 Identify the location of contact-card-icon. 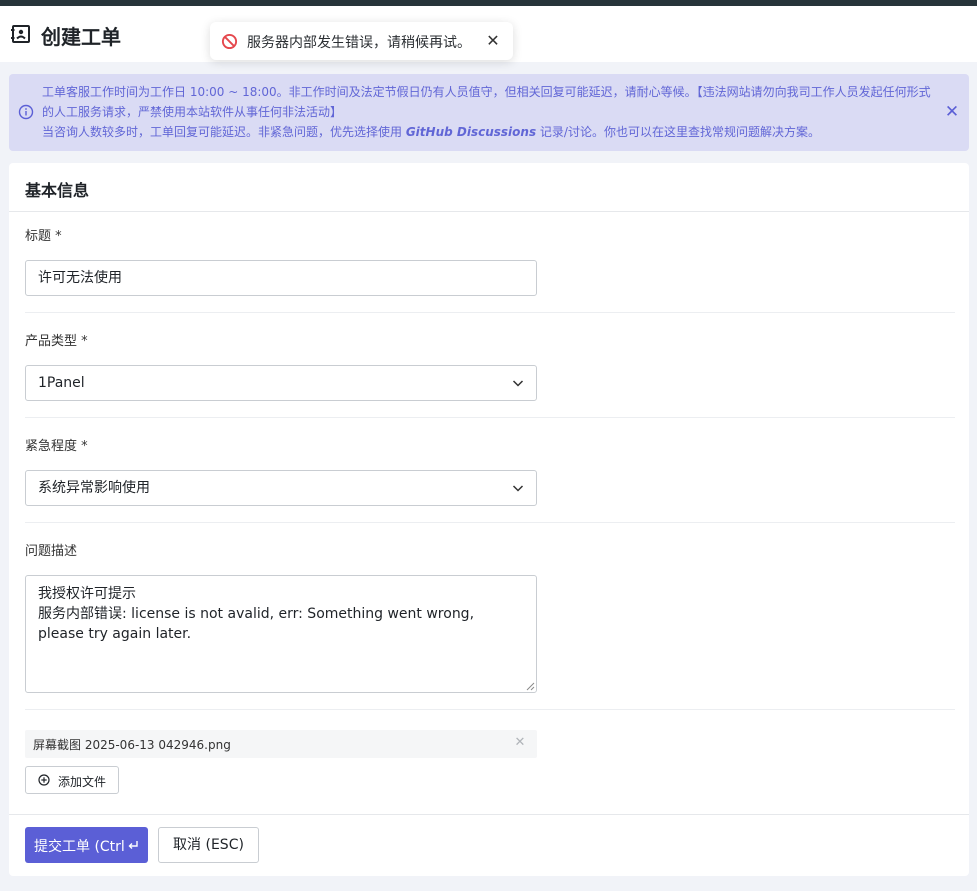
(20, 34).